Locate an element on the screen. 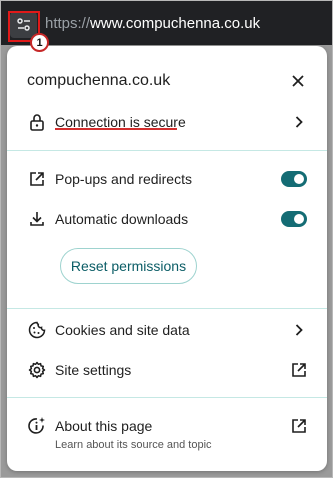  info-sparkle-icon is located at coordinates (37, 426).